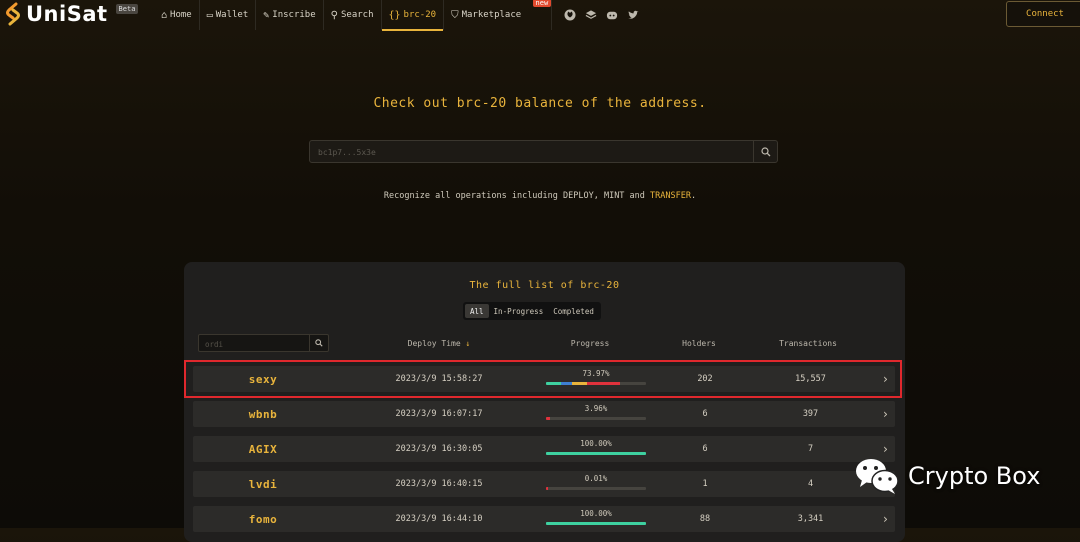  What do you see at coordinates (591, 15) in the screenshot?
I see `stack-icon` at bounding box center [591, 15].